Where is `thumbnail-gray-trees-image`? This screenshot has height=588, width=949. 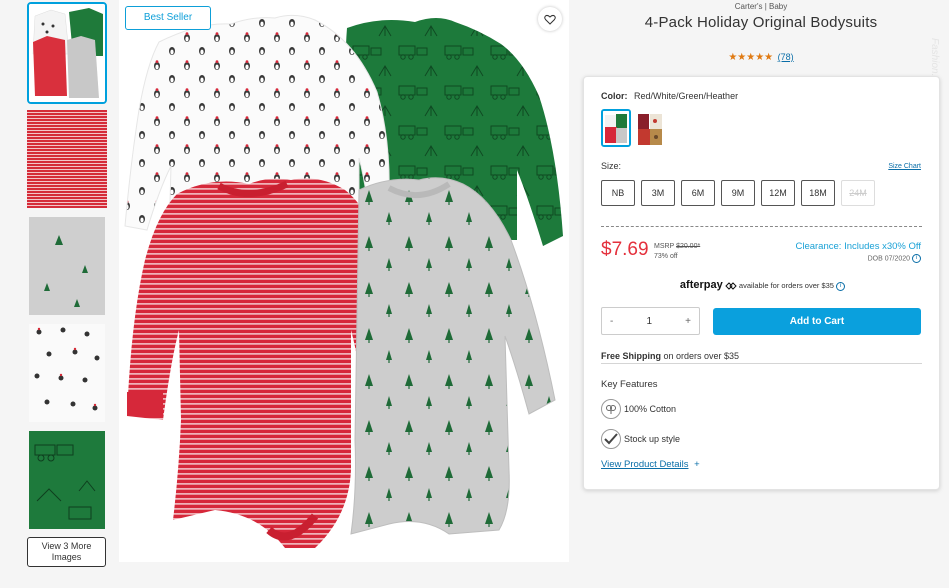 thumbnail-gray-trees-image is located at coordinates (67, 266).